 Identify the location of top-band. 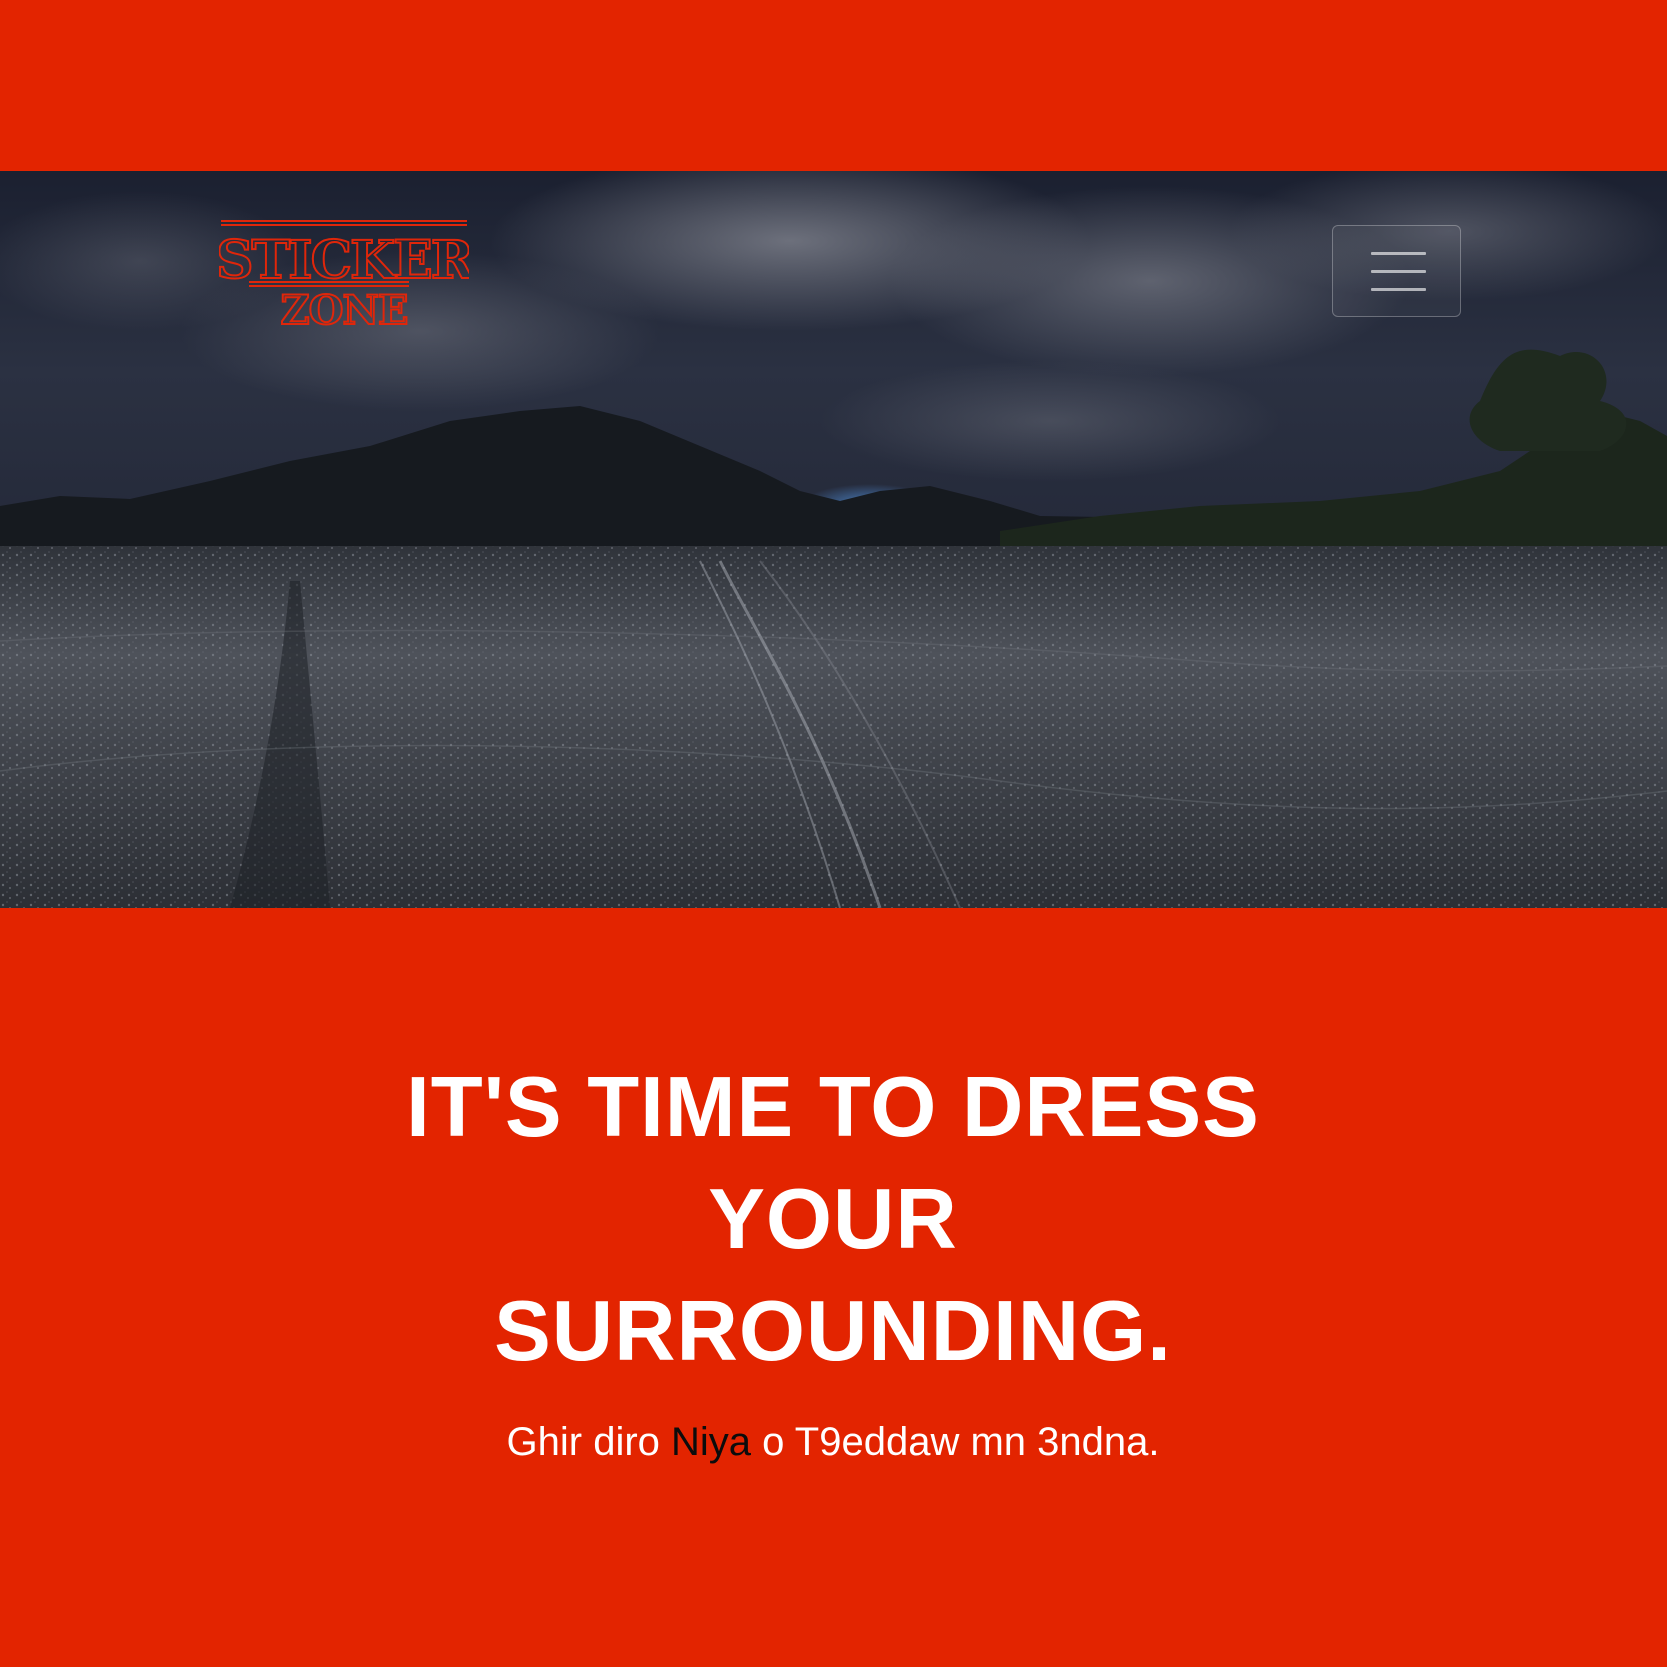
(833, 85).